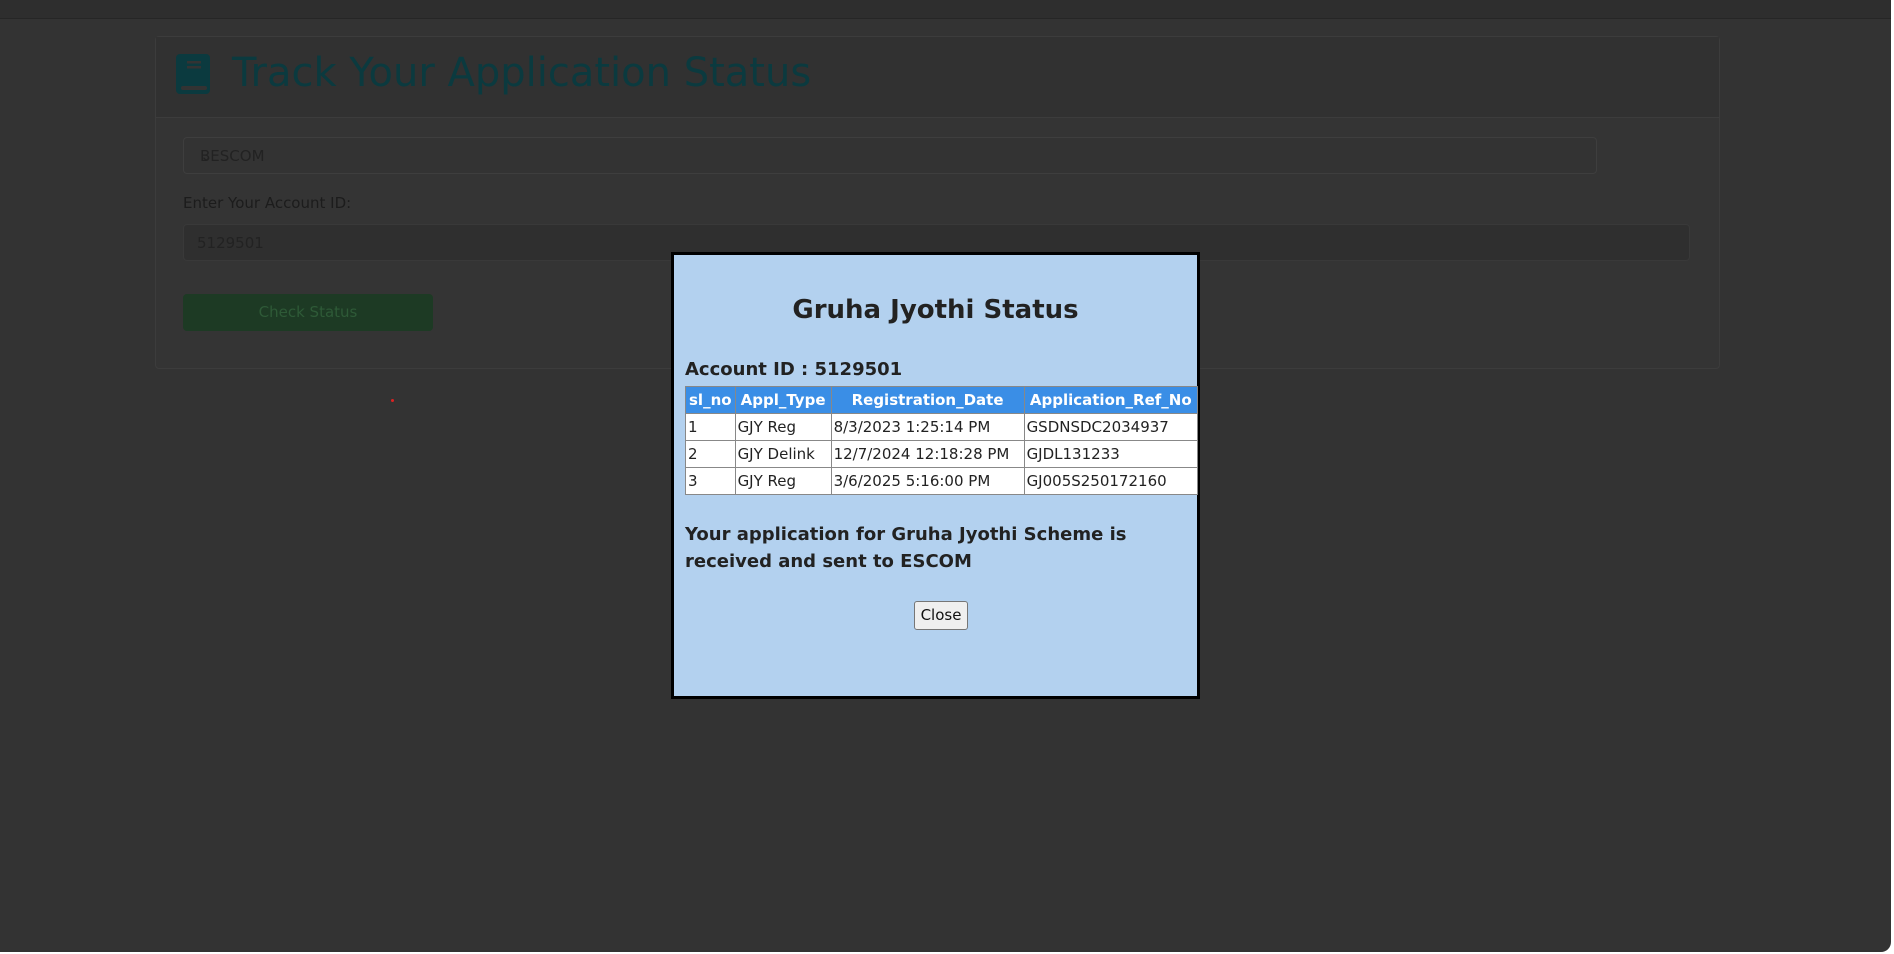 The image size is (1894, 954). I want to click on cell-appl-type: GJY Delink, so click(783, 454).